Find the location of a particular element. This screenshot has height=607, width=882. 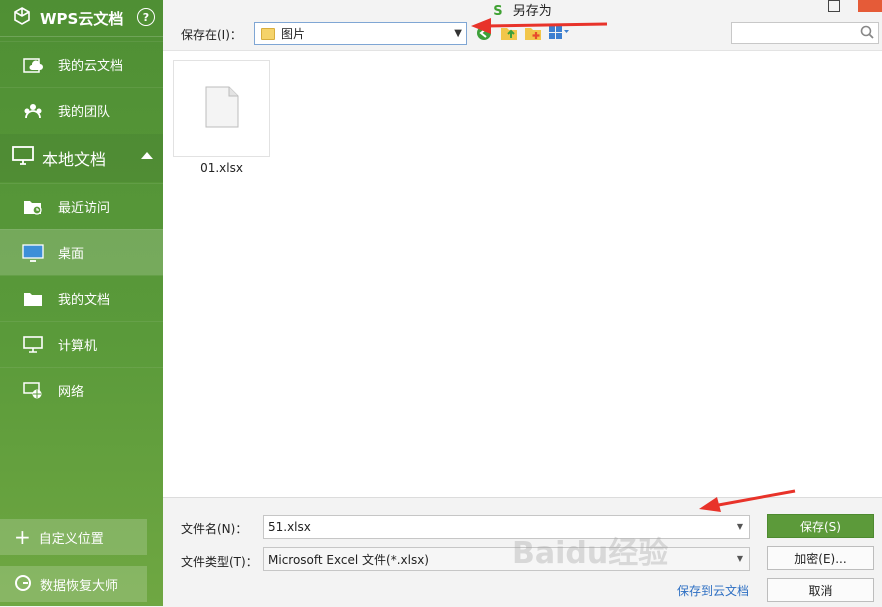

filename-label: 文件名(N)： is located at coordinates (214, 529).